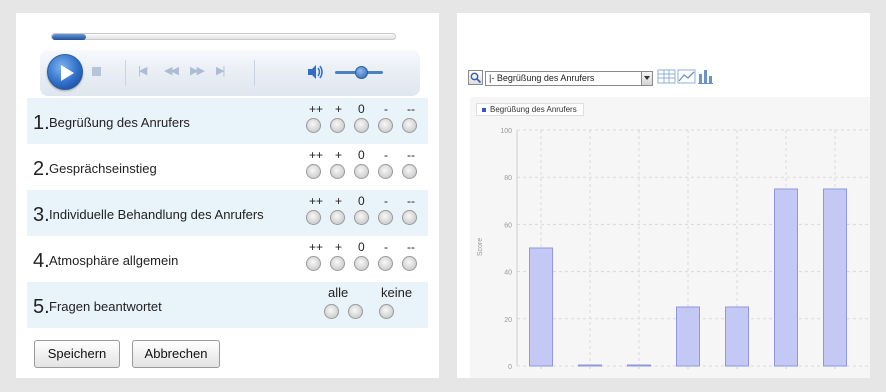 The height and width of the screenshot is (392, 886). What do you see at coordinates (508, 320) in the screenshot?
I see `y-tick-label: 20` at bounding box center [508, 320].